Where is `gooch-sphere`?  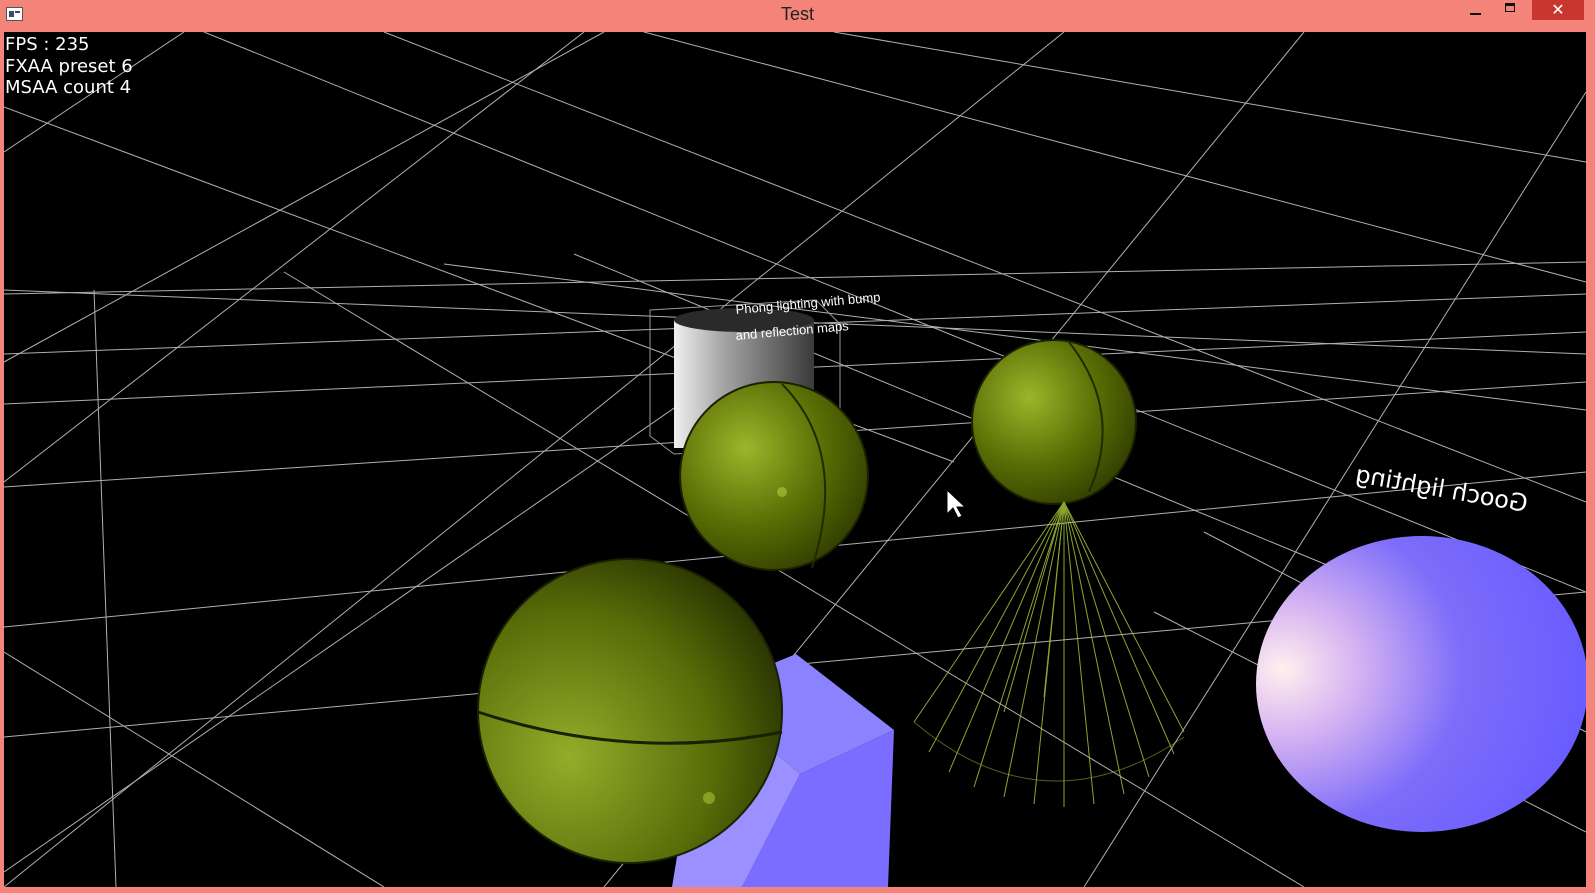
gooch-sphere is located at coordinates (1421, 684).